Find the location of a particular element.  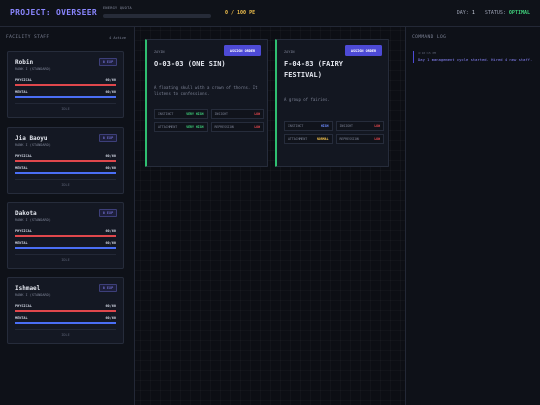

day-label: DAY: is located at coordinates (462, 13).